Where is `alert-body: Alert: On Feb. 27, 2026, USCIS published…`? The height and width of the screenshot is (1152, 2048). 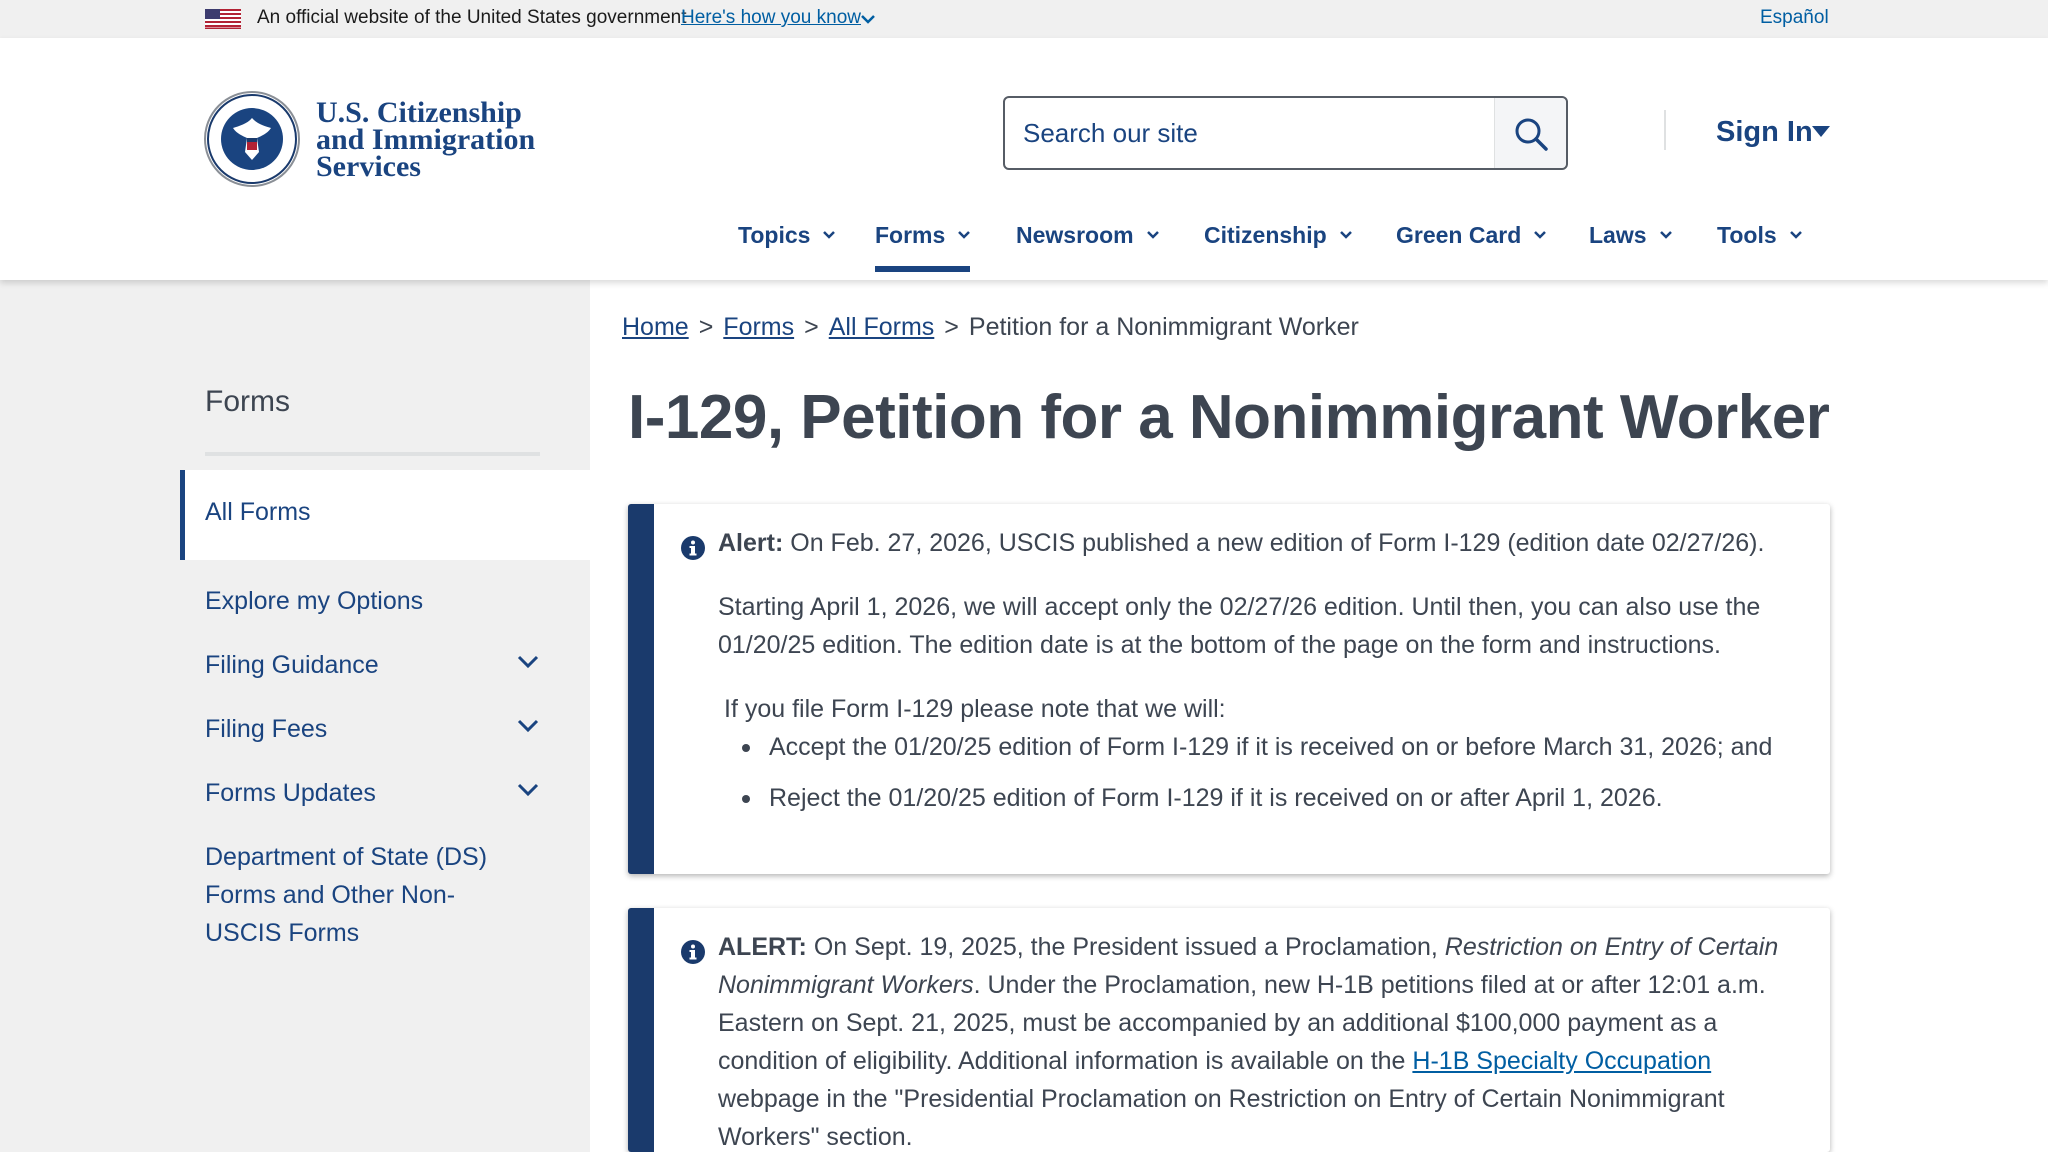 alert-body: Alert: On Feb. 27, 2026, USCIS published… is located at coordinates (1260, 677).